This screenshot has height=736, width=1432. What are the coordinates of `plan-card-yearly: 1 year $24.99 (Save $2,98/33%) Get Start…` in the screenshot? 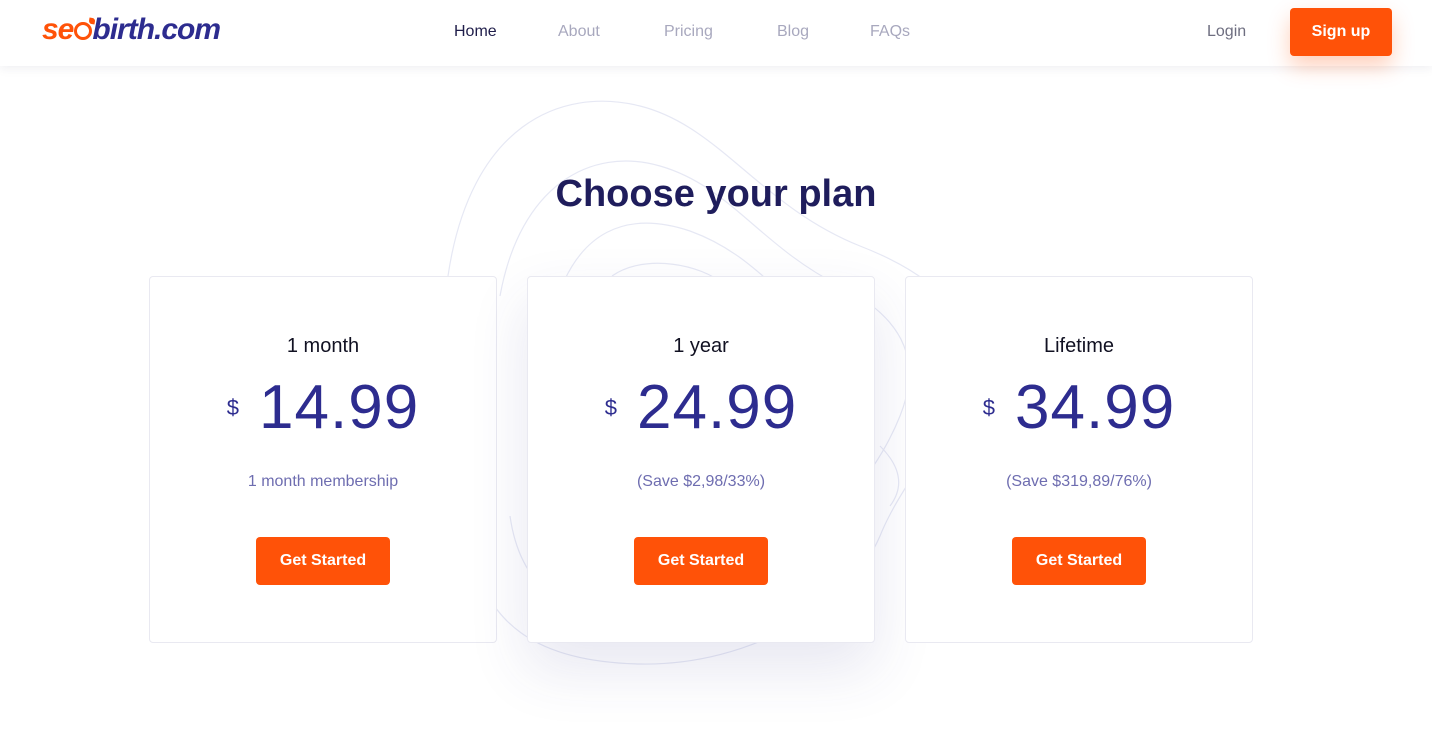 It's located at (701, 459).